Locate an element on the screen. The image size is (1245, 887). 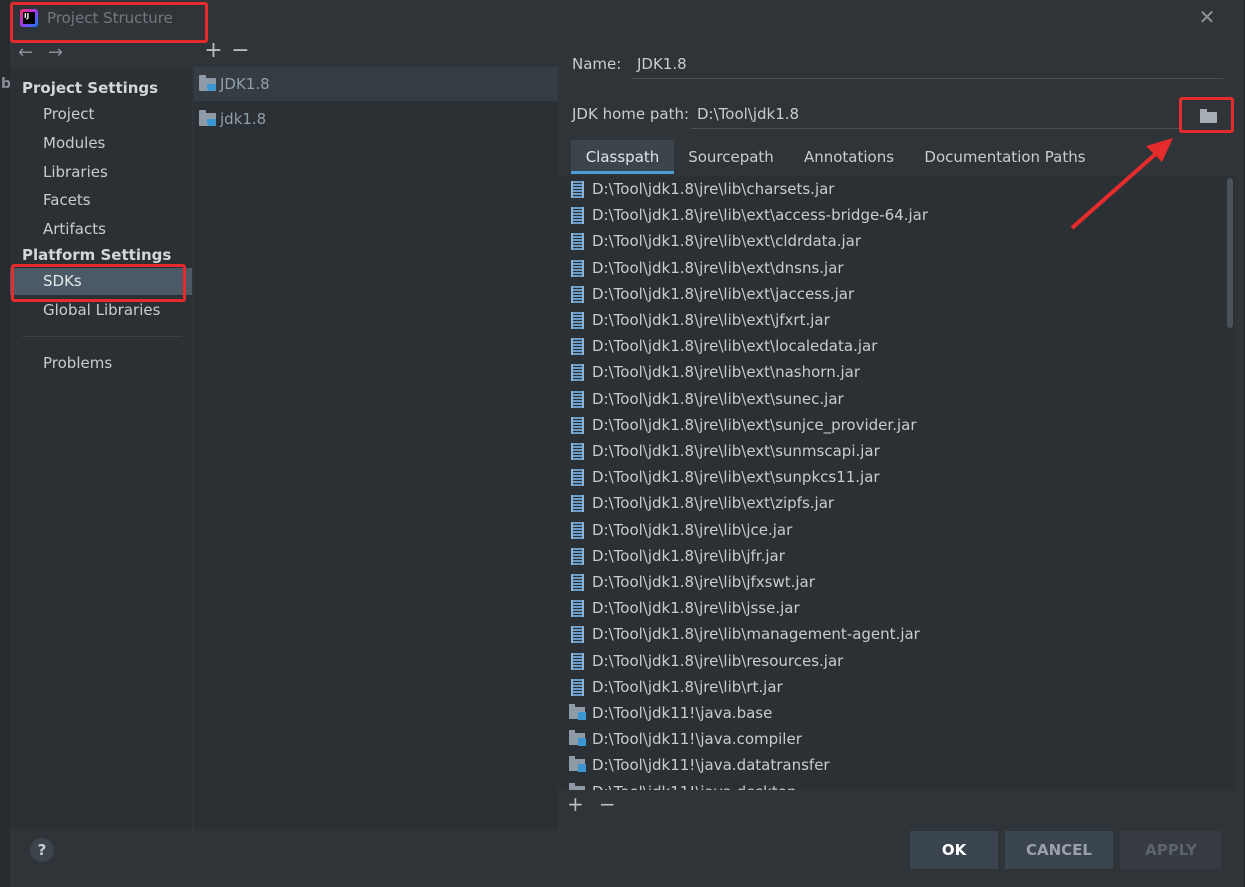
classpath-scrollbar is located at coordinates (1230, 253).